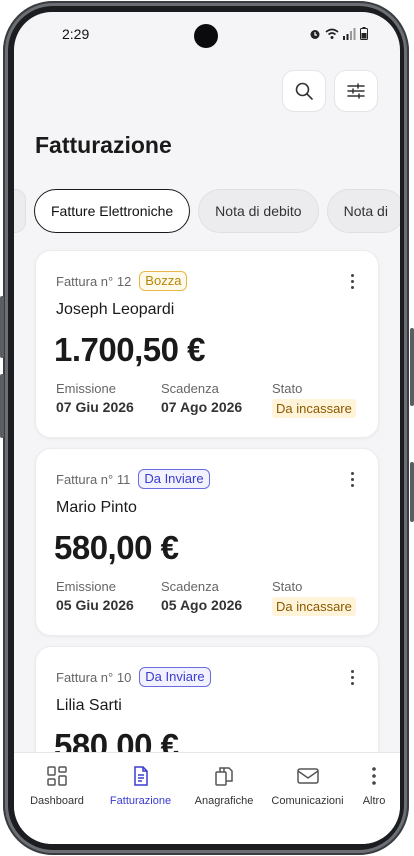 This screenshot has width=414, height=856. I want to click on more-vertical-icon, so click(374, 776).